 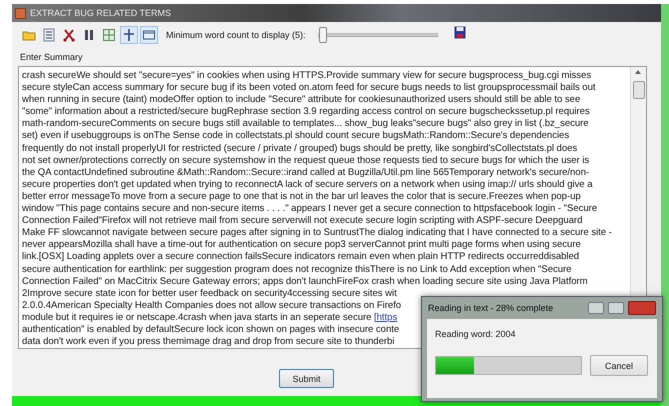 I want to click on slider-thumb, so click(x=323, y=35).